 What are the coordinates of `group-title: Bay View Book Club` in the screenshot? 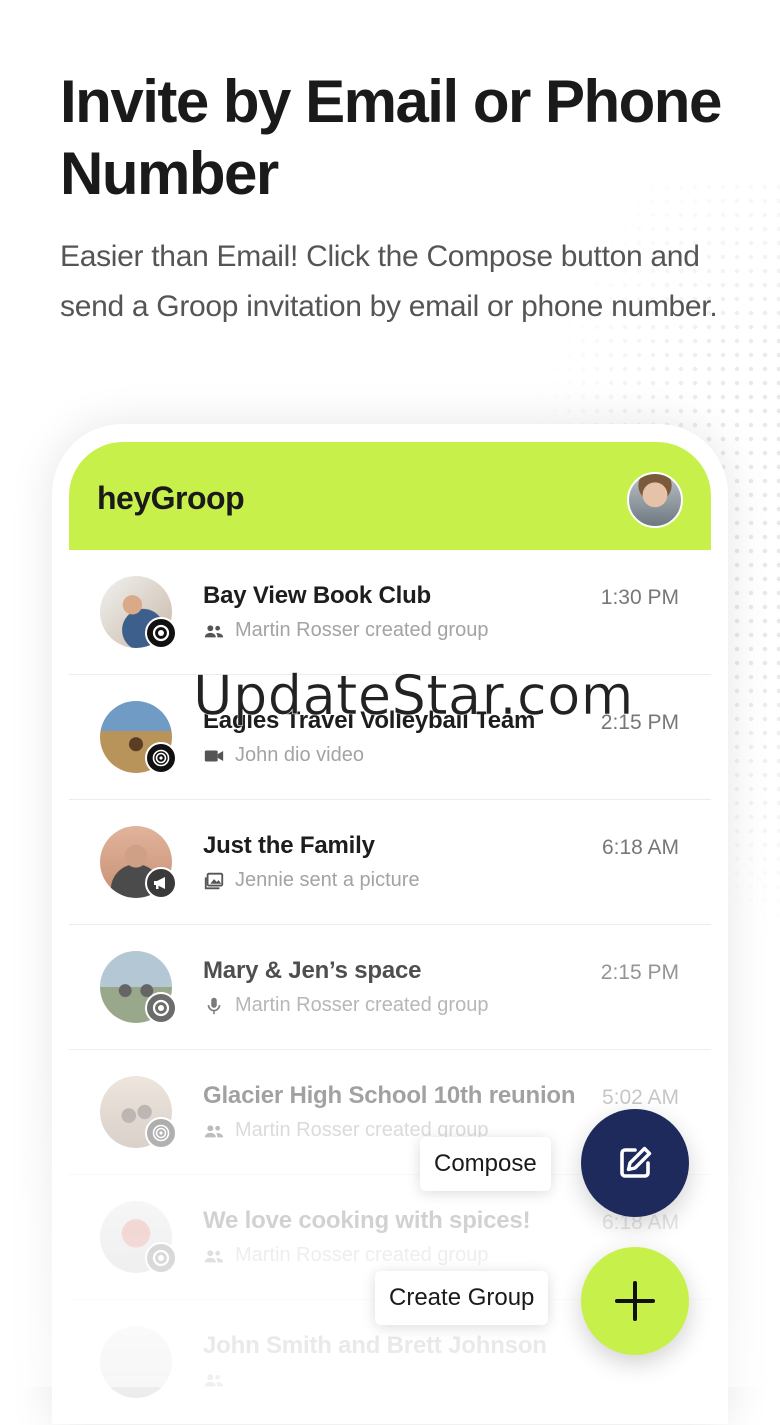 It's located at (317, 595).